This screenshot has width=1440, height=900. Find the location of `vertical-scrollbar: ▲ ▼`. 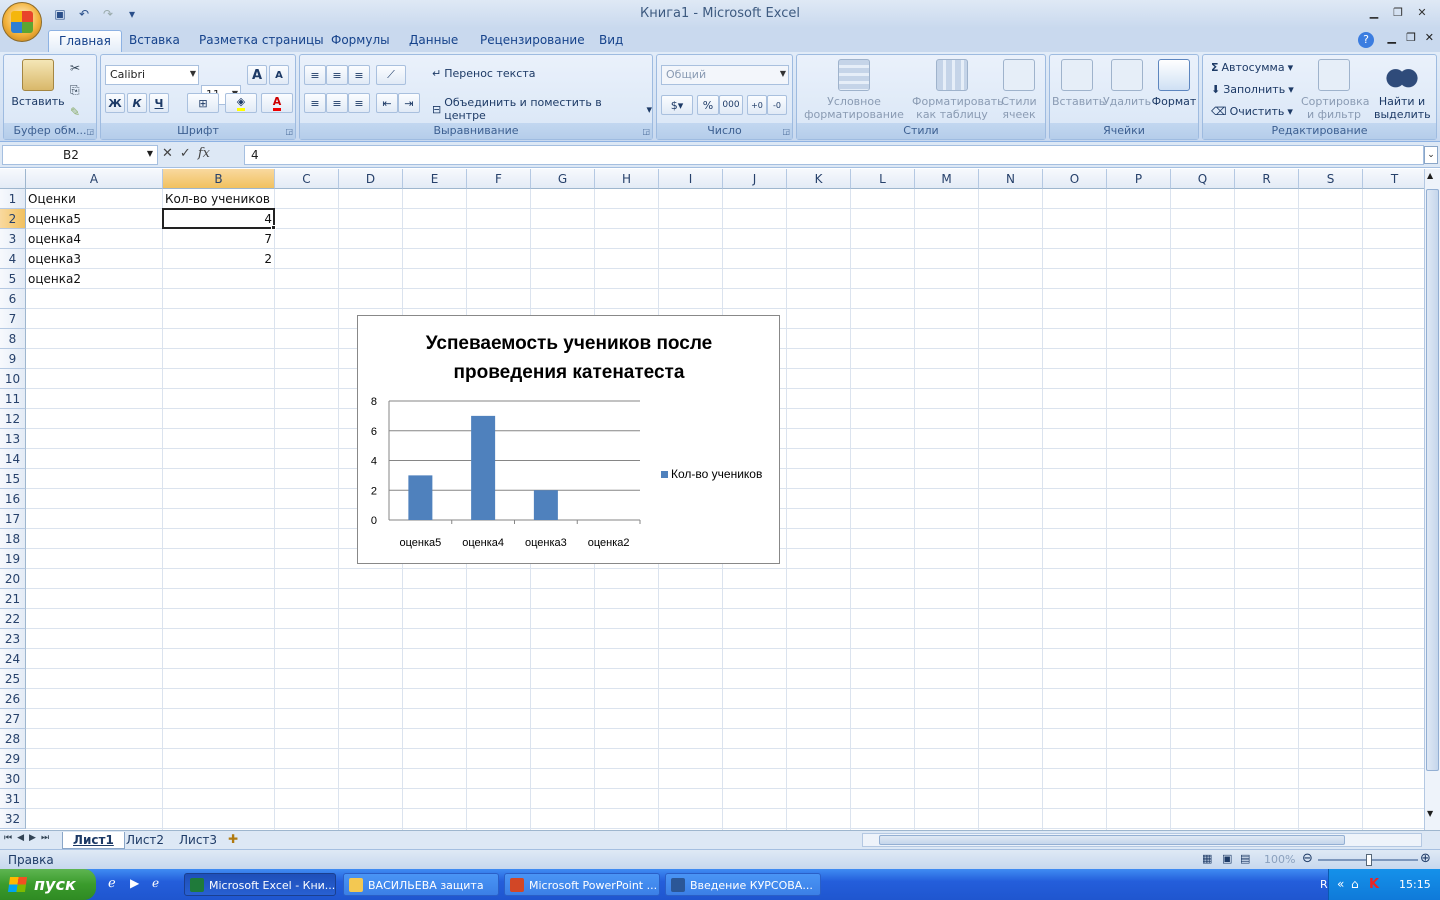

vertical-scrollbar: ▲ ▼ is located at coordinates (1432, 499).